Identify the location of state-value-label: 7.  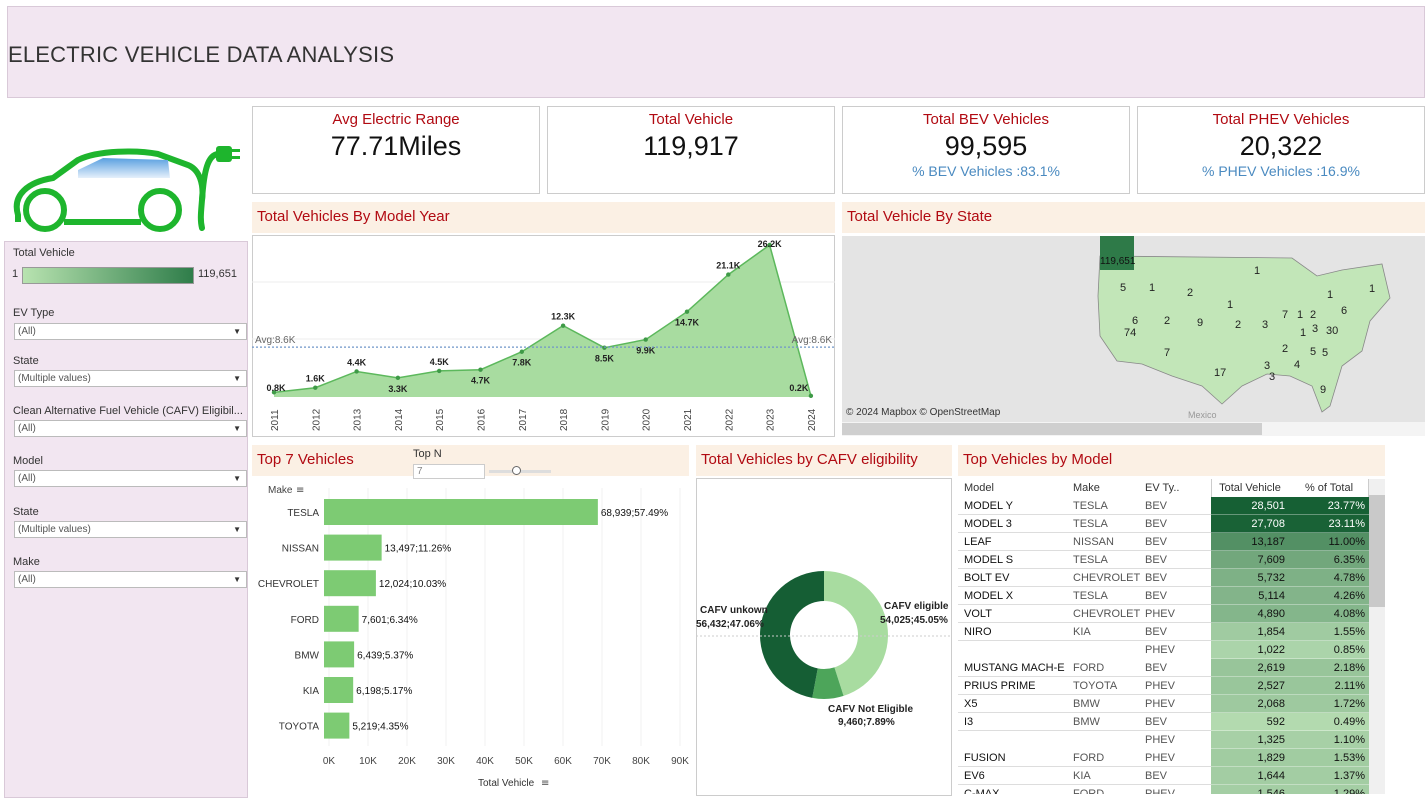
(1167, 353).